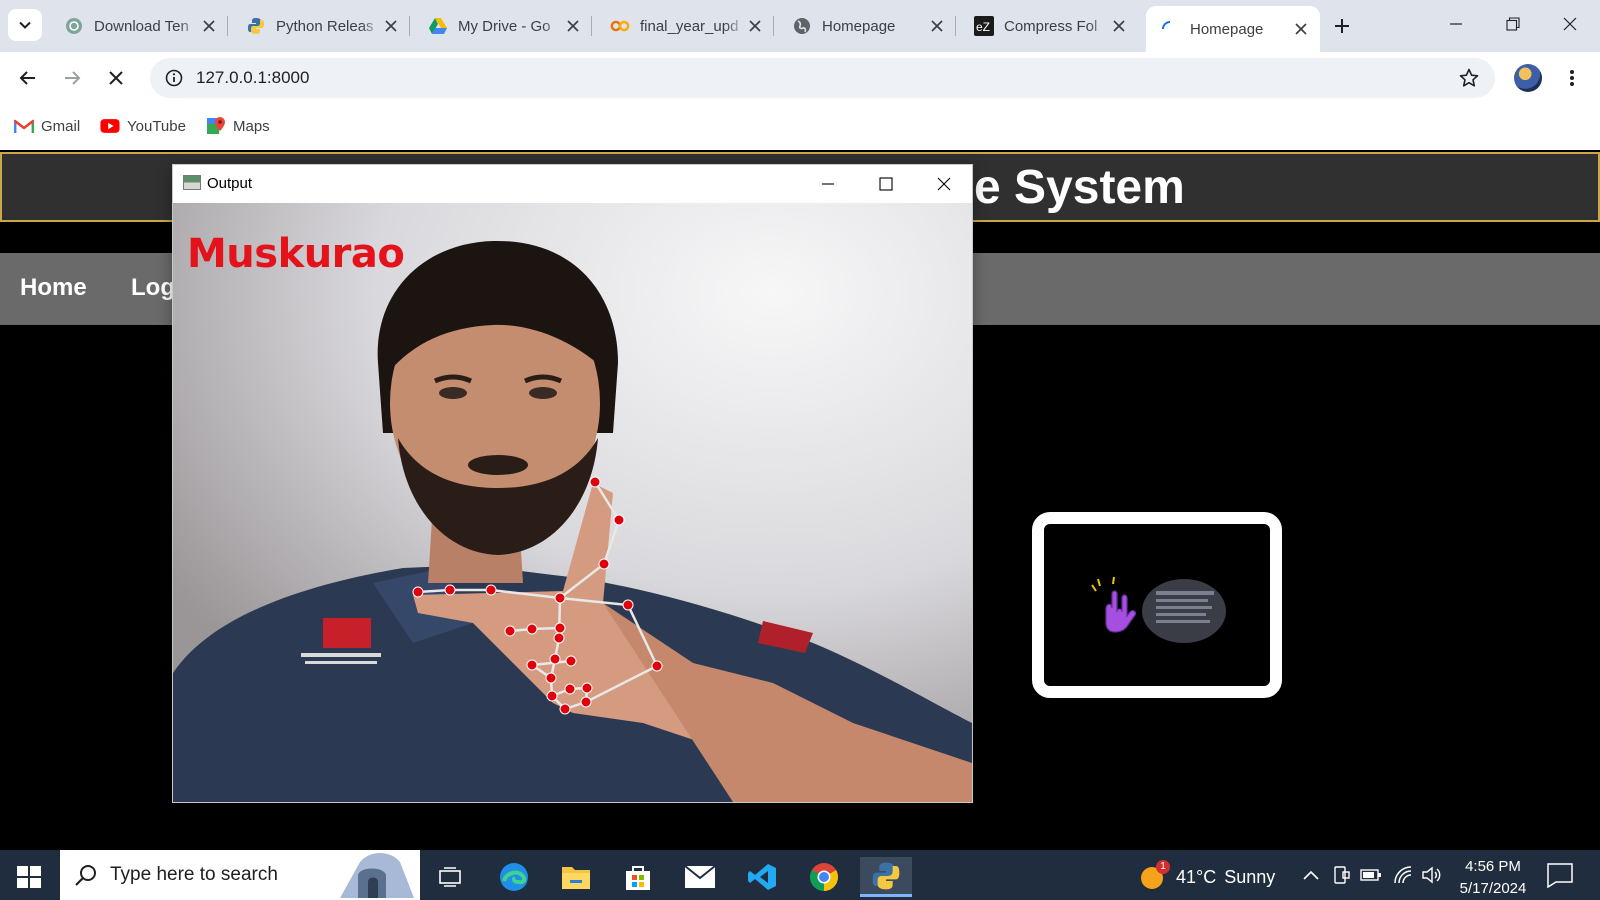 This screenshot has width=1600, height=900. I want to click on tab-6-active: Homepage, so click(1233, 29).